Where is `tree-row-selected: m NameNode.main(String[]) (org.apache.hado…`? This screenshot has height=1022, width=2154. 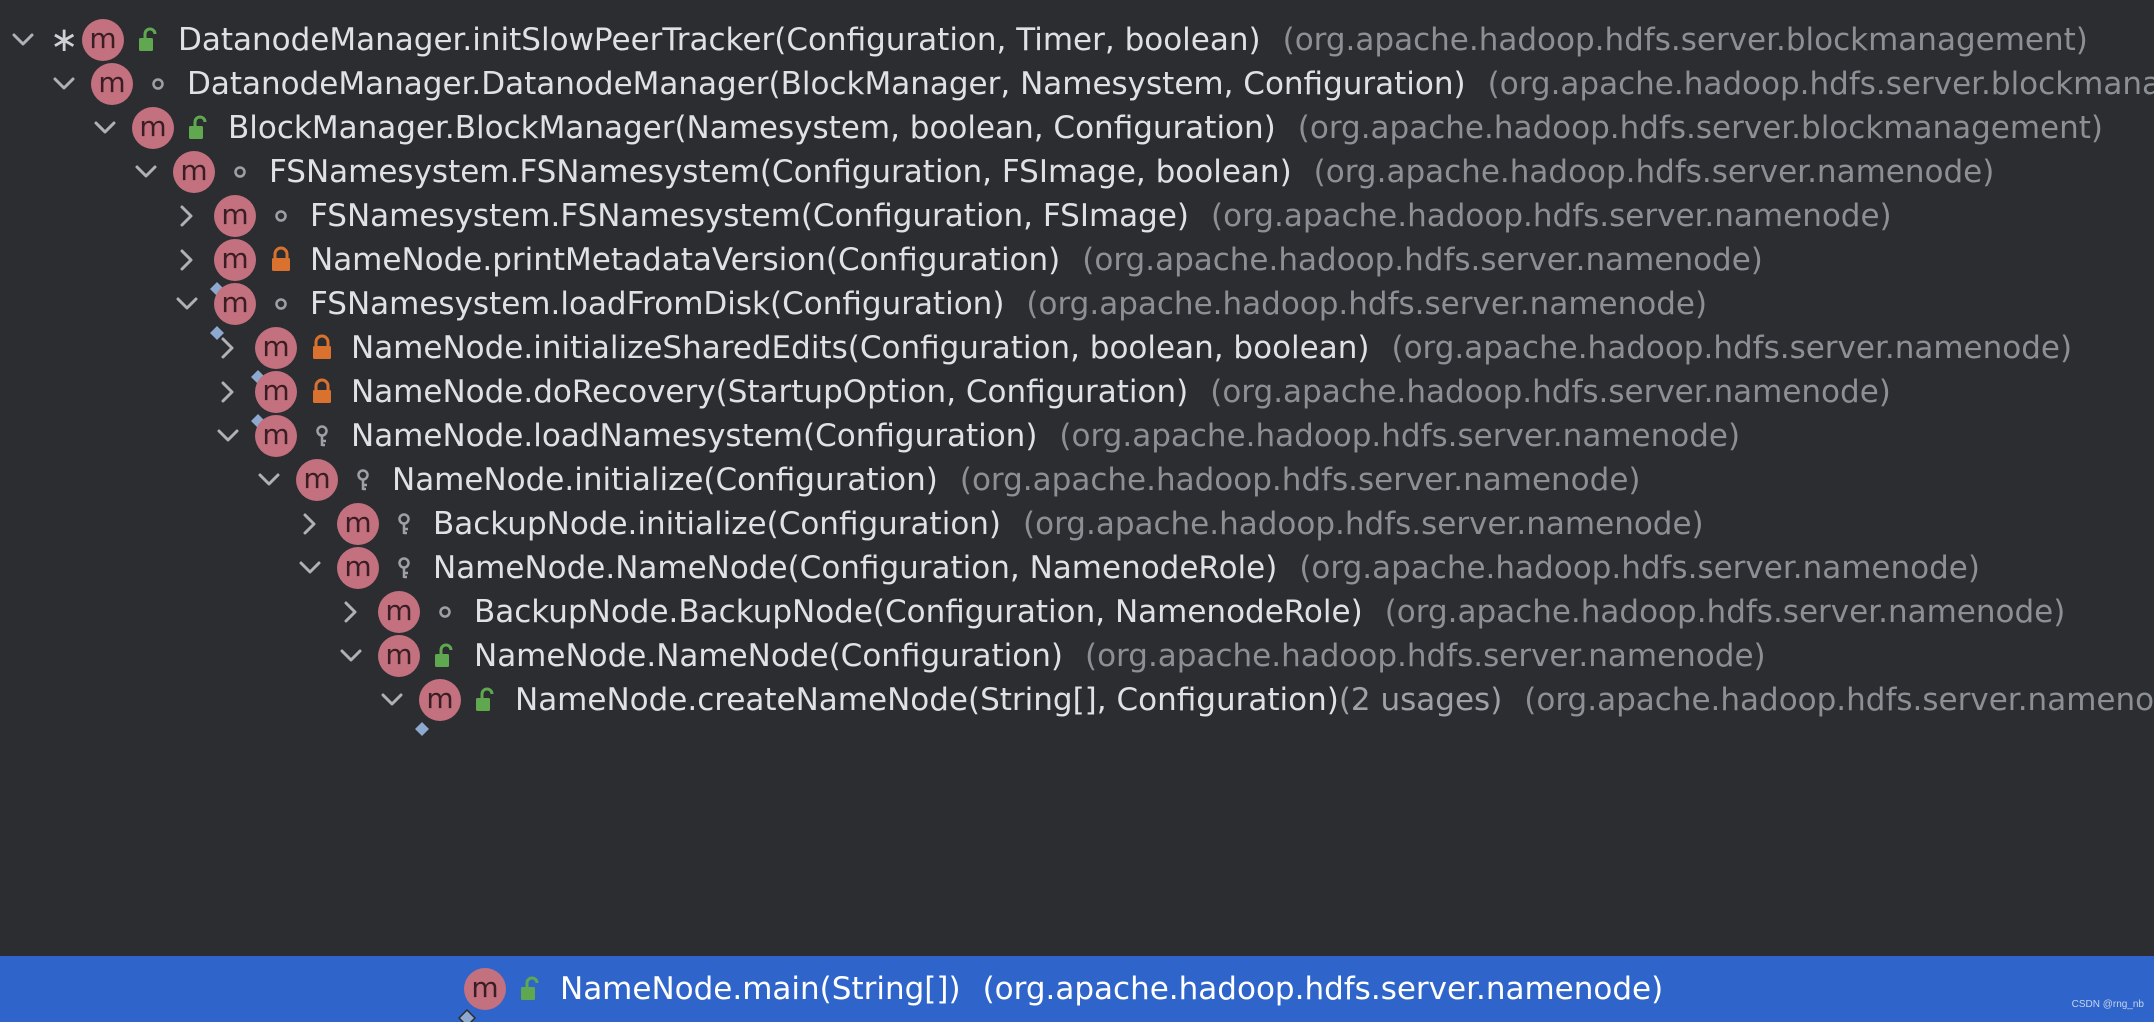 tree-row-selected: m NameNode.main(String[]) (org.apache.hado… is located at coordinates (1077, 989).